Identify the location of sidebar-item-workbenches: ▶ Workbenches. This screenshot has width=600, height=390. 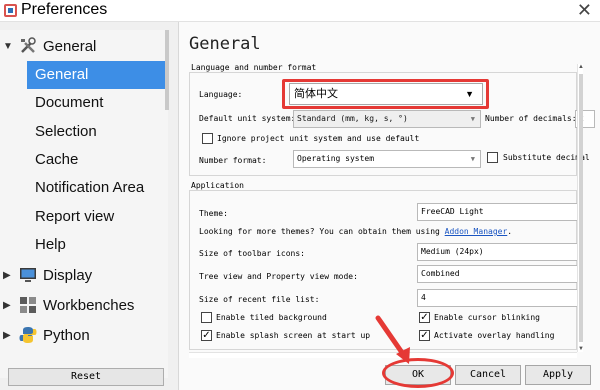
(83, 305).